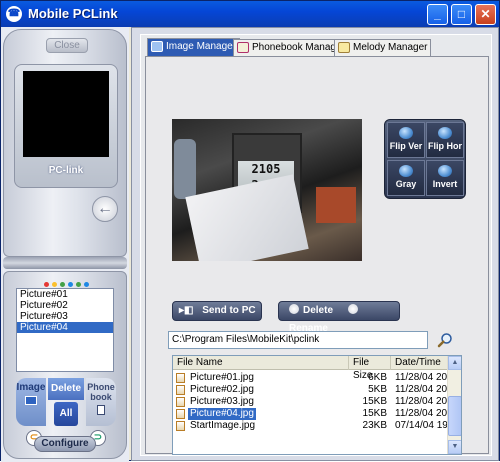  Describe the element at coordinates (66, 389) in the screenshot. I see `phone-delete-button: Delete` at that location.